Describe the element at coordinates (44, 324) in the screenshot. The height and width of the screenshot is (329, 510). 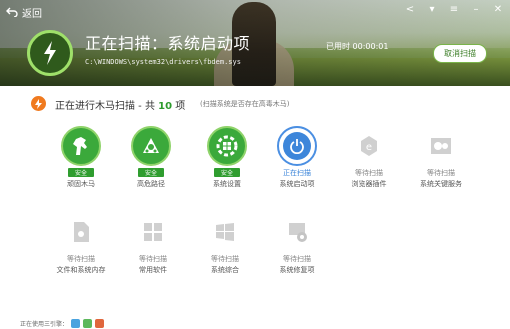
I see `engine-label: 正在使用三引擎：` at that location.